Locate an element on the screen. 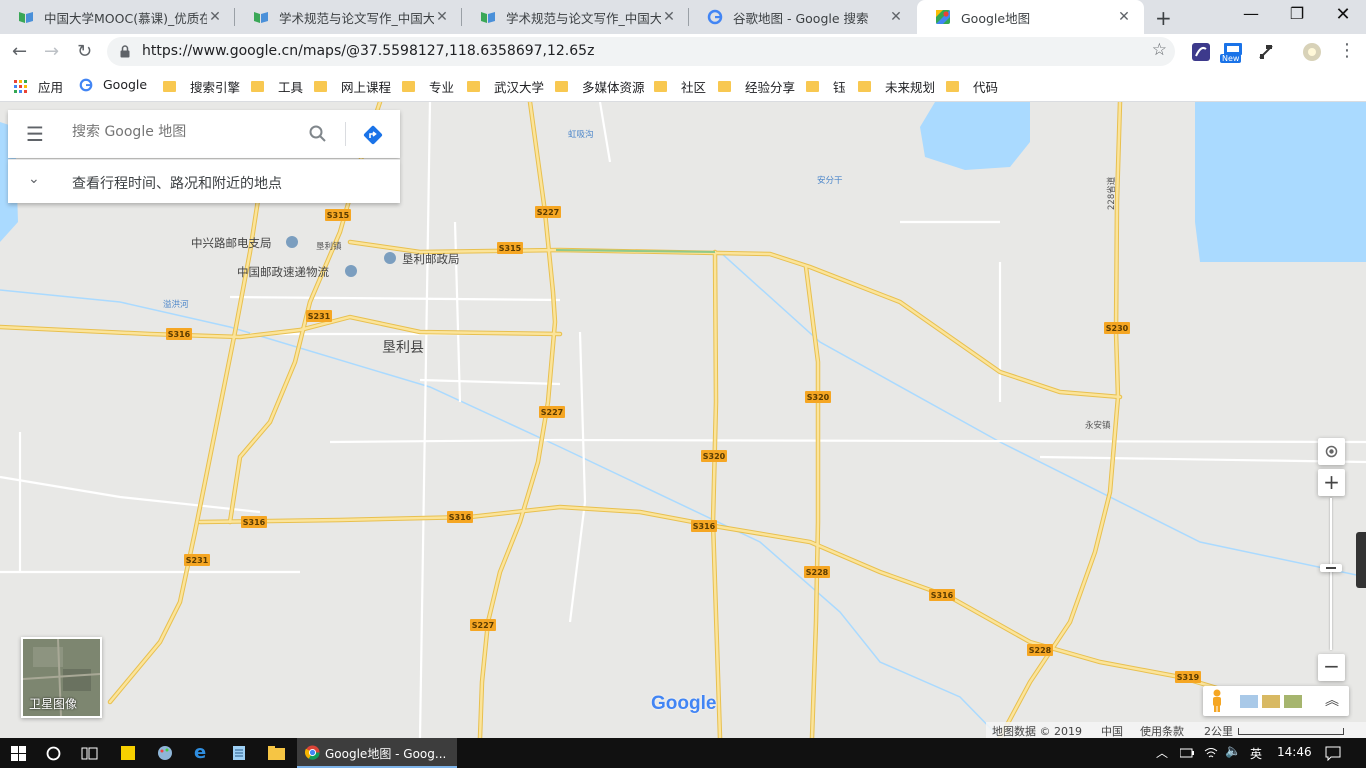 The image size is (1366, 768). layer-thumb-terrain is located at coordinates (1249, 701).